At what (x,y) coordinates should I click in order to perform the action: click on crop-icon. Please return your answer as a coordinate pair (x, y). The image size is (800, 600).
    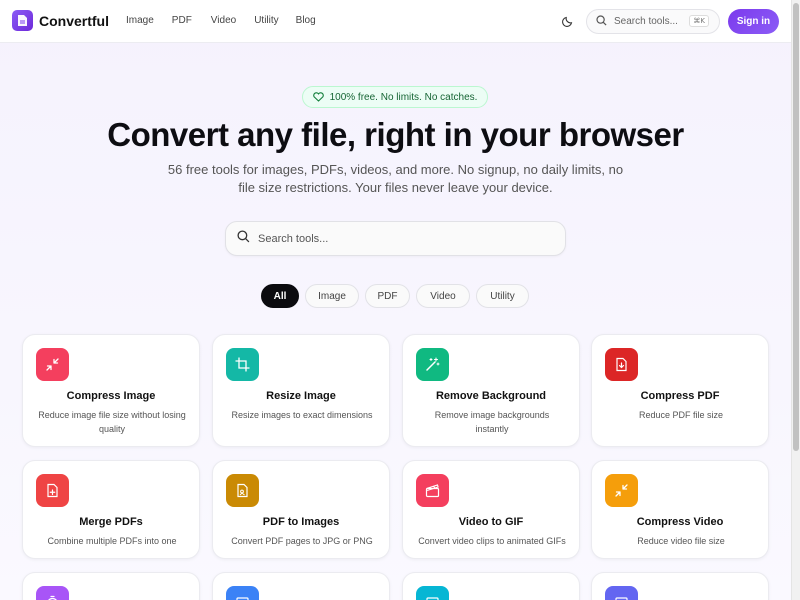
    Looking at the image, I should click on (242, 364).